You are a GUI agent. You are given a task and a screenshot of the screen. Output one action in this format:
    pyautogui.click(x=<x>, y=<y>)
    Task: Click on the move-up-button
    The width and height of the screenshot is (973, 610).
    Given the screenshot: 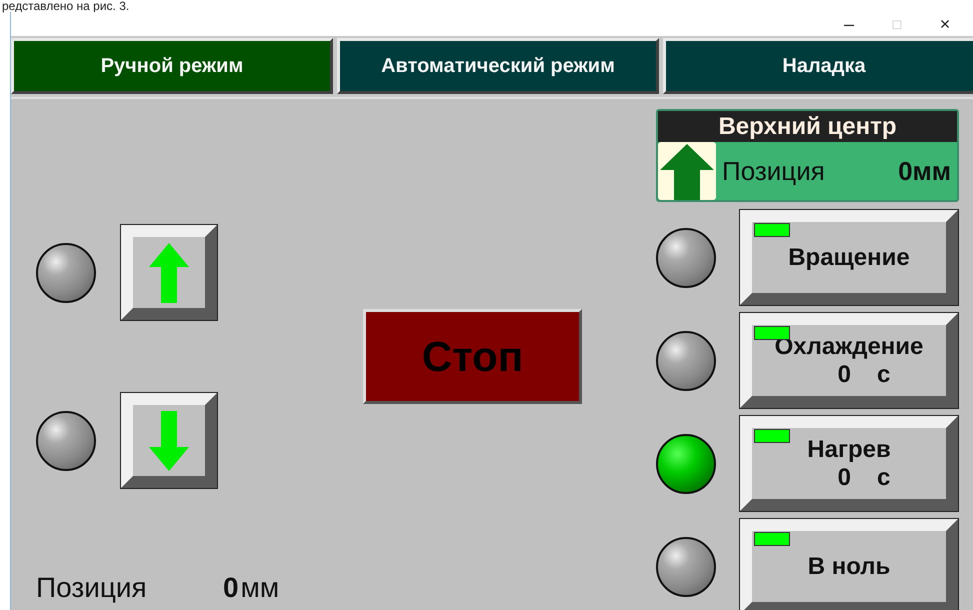 What is the action you would take?
    pyautogui.click(x=169, y=272)
    